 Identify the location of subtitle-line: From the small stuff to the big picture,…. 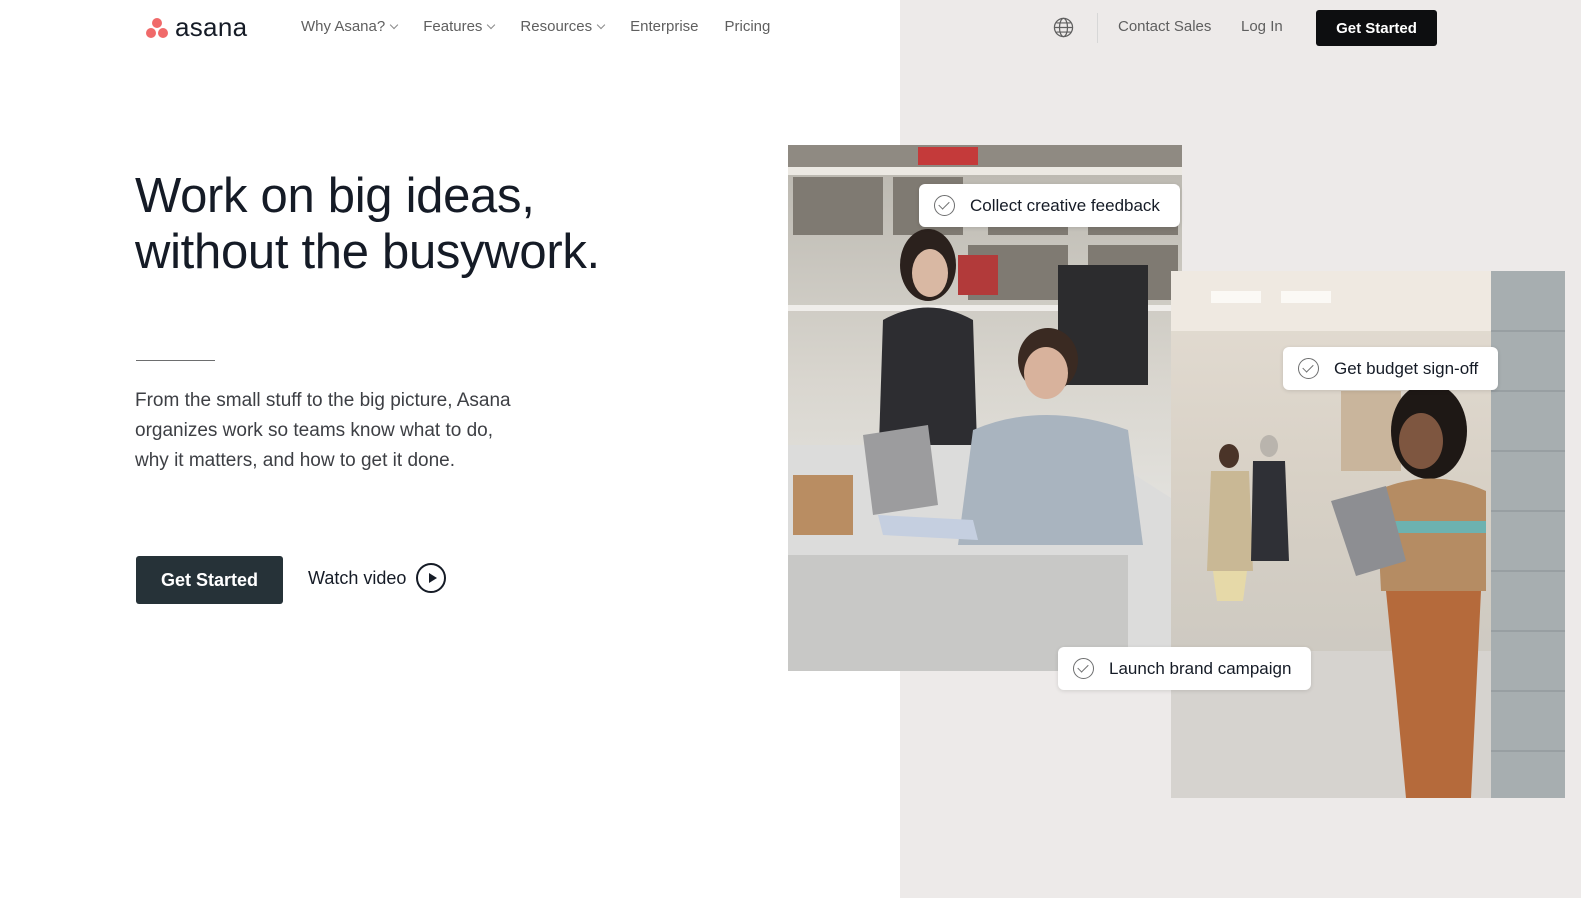
(323, 400).